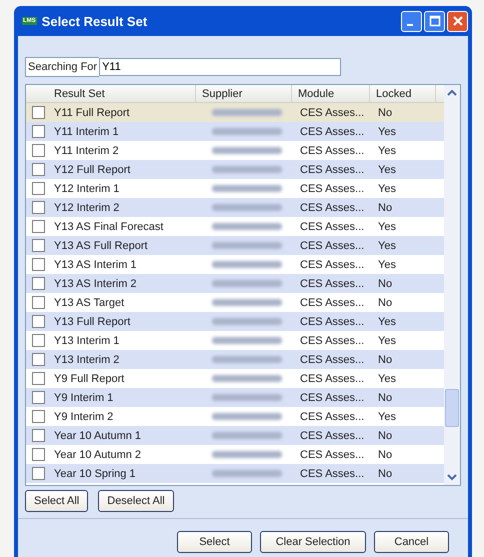 The width and height of the screenshot is (484, 557). Describe the element at coordinates (86, 340) in the screenshot. I see `table-cell-text: Y13 Interim 1` at that location.